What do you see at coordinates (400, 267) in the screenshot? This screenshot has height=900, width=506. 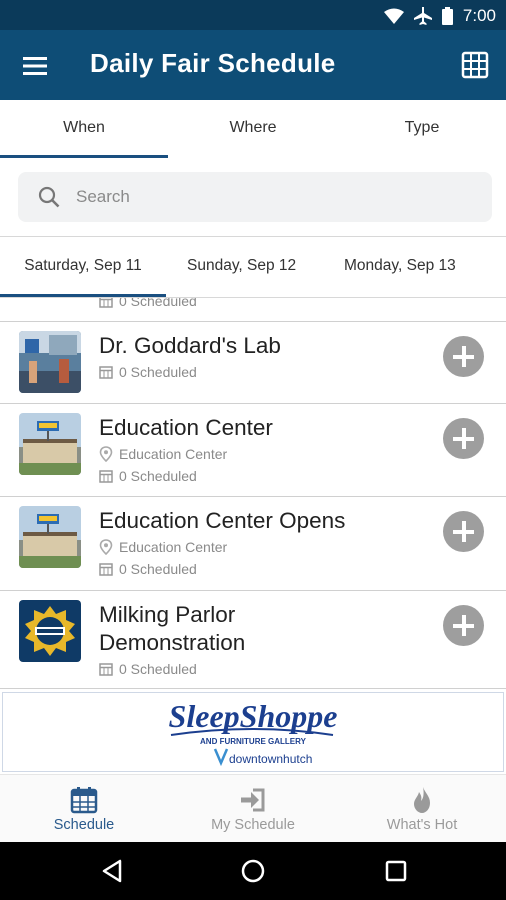 I see `date-tab-mon: Monday, Sep 13` at bounding box center [400, 267].